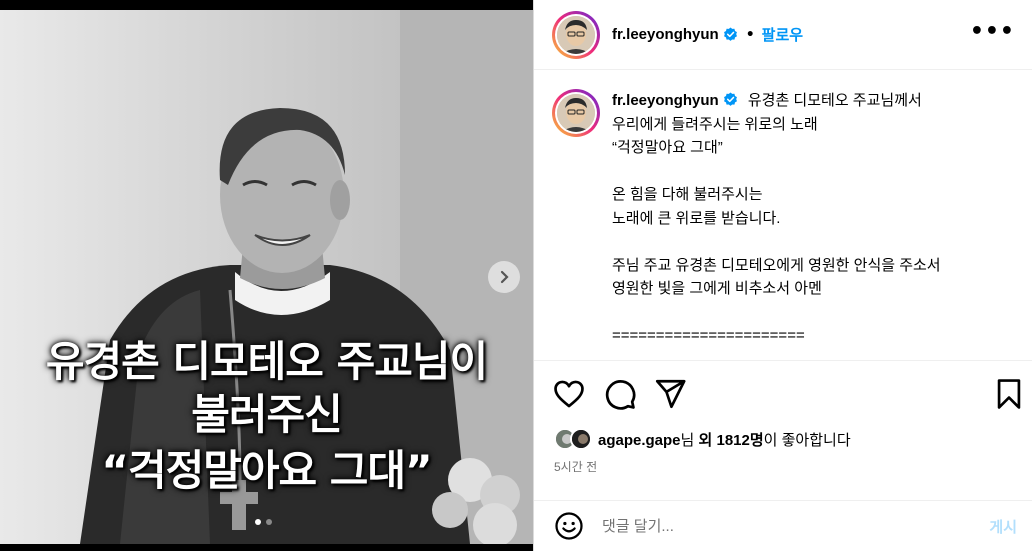 This screenshot has height=551, width=1032. Describe the element at coordinates (715, 124) in the screenshot. I see `caption-line: 우리에게 들려주시는 위로의 노래` at that location.